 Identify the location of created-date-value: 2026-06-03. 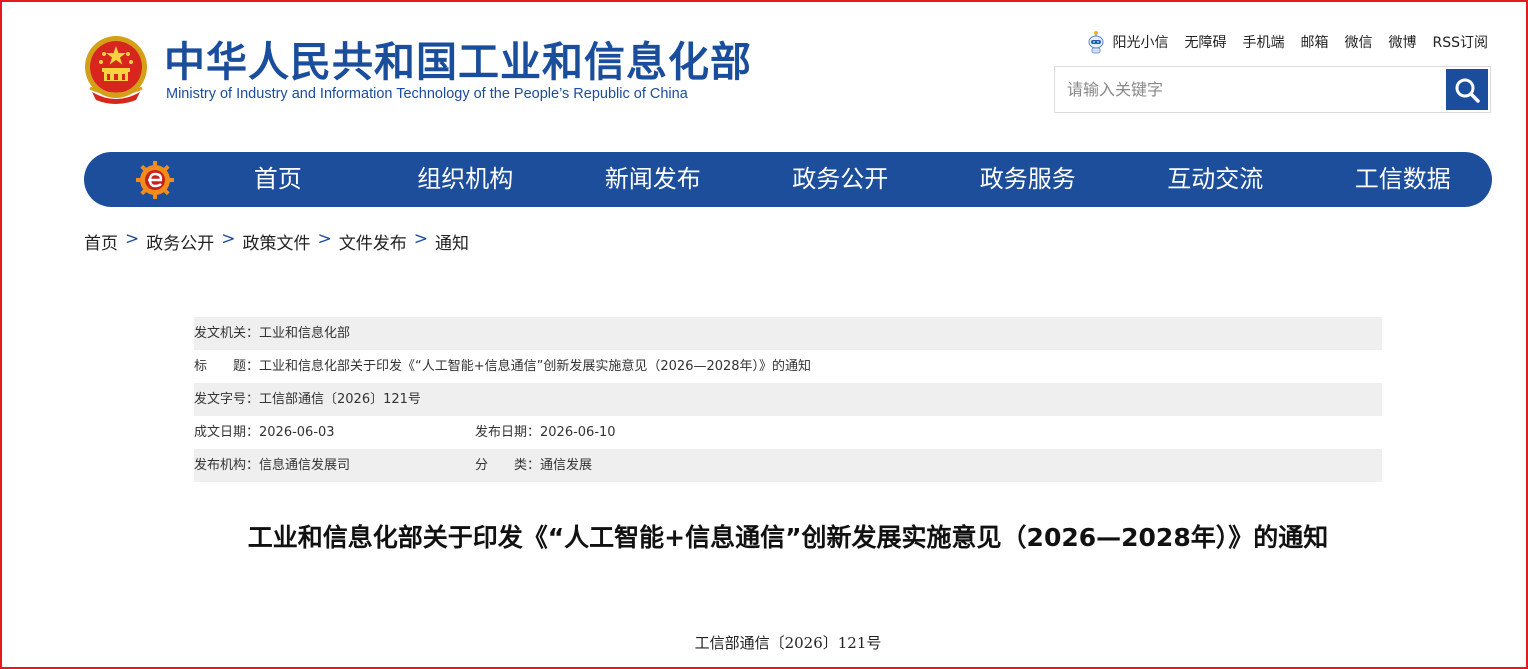
(297, 432).